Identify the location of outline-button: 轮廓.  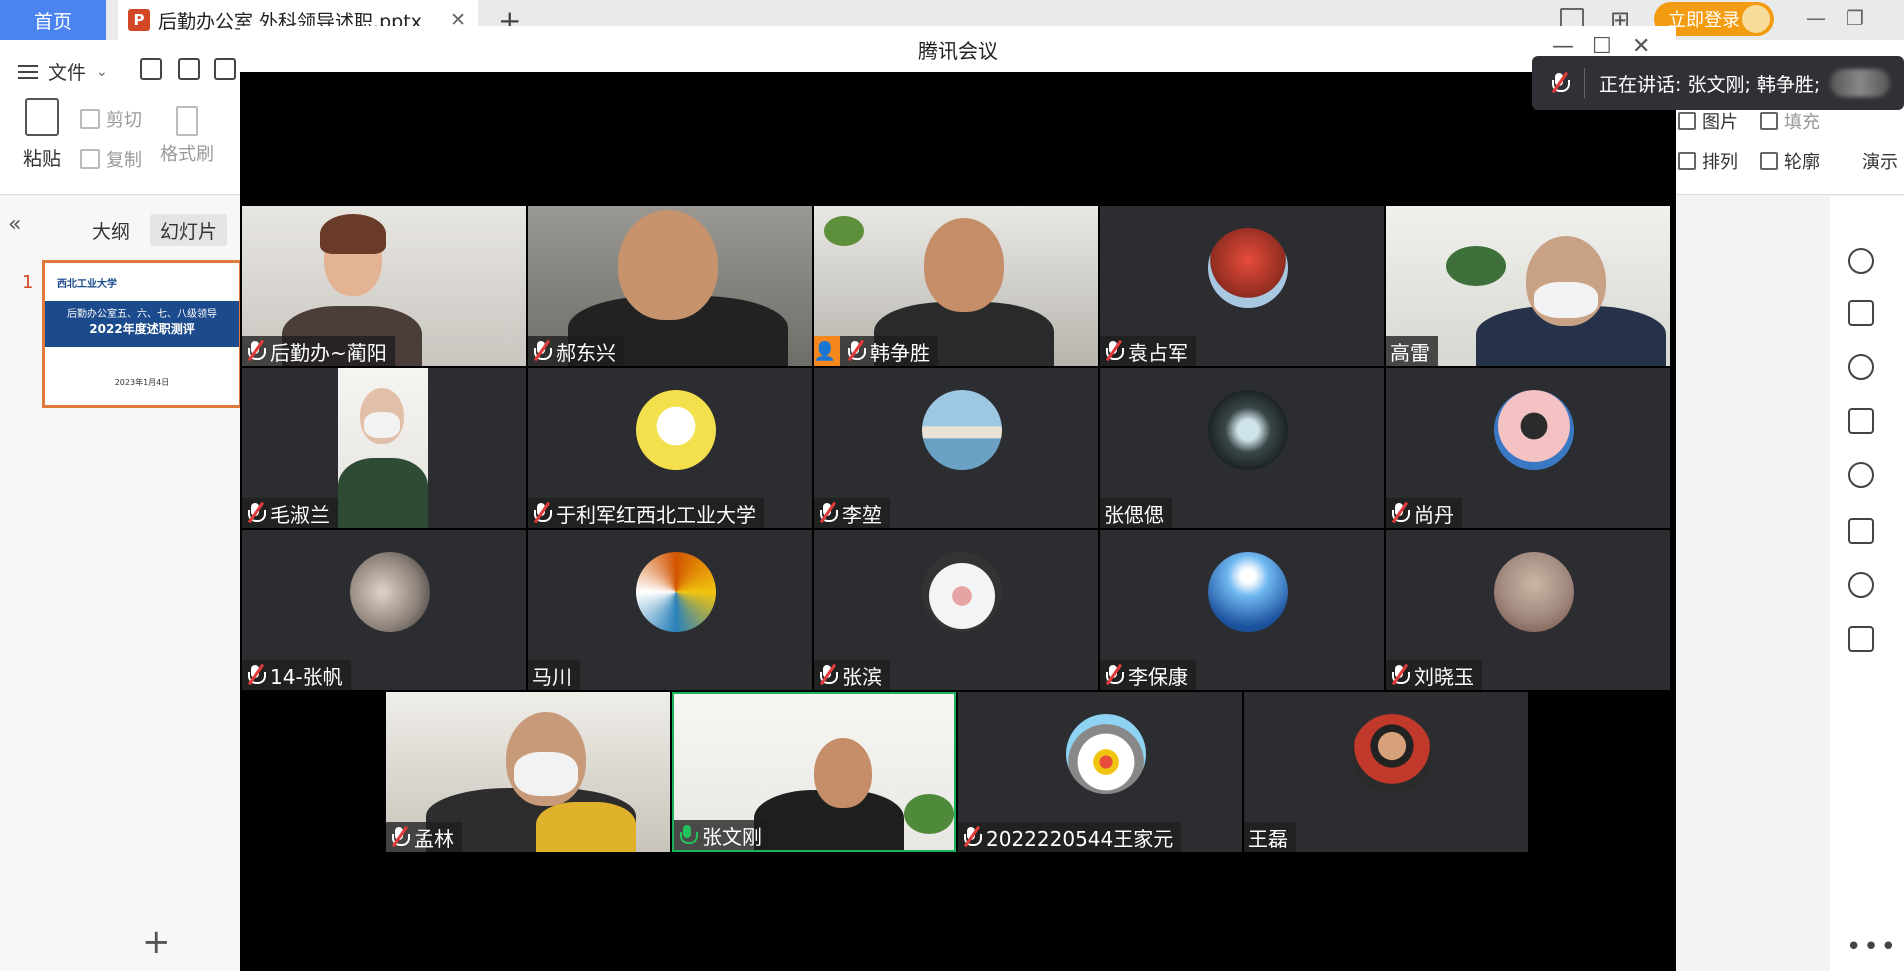
(1790, 161).